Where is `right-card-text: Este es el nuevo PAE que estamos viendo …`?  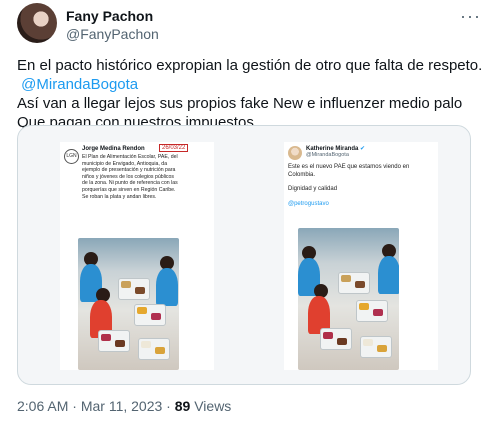
right-card-text: Este es el nuevo PAE que estamos viendo … is located at coordinates (362, 186).